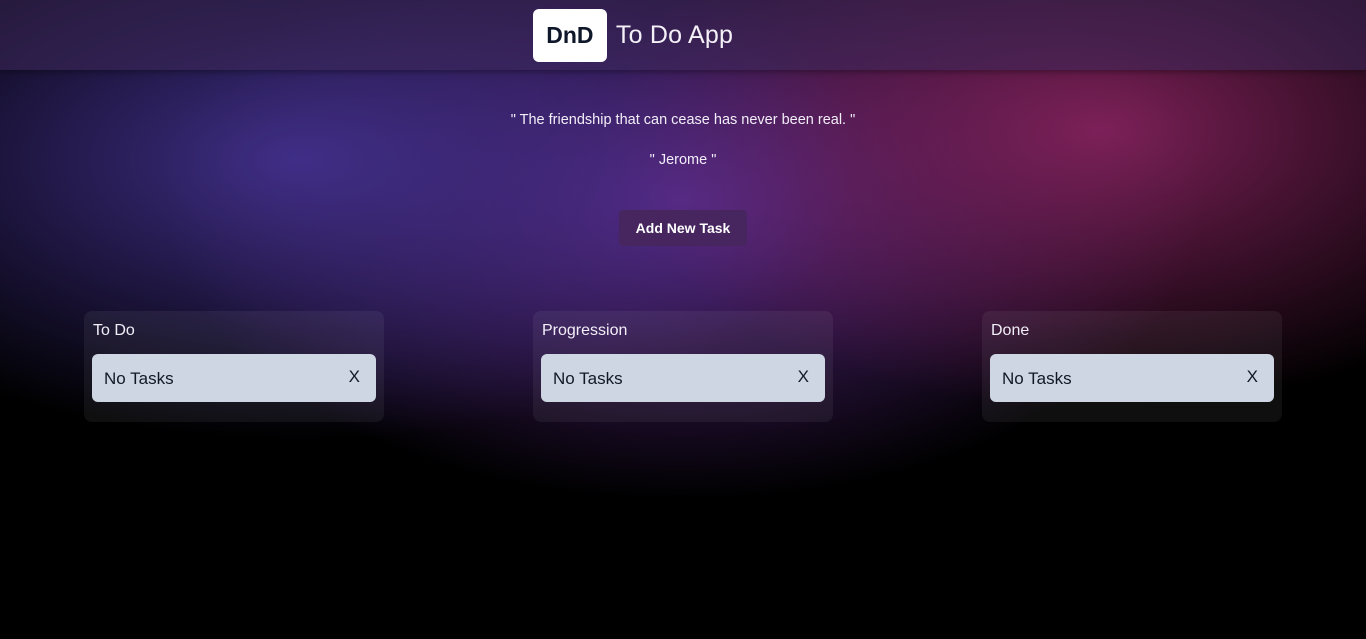  What do you see at coordinates (683, 228) in the screenshot?
I see `add-new-task-button: Add New Task` at bounding box center [683, 228].